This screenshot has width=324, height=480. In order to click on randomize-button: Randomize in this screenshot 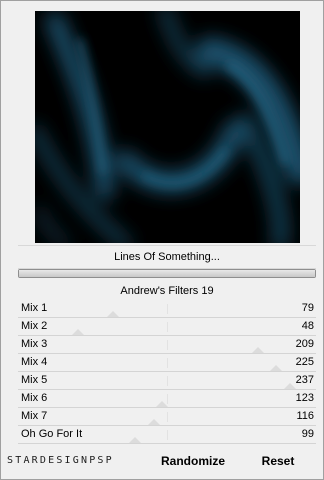, I will do `click(193, 461)`.